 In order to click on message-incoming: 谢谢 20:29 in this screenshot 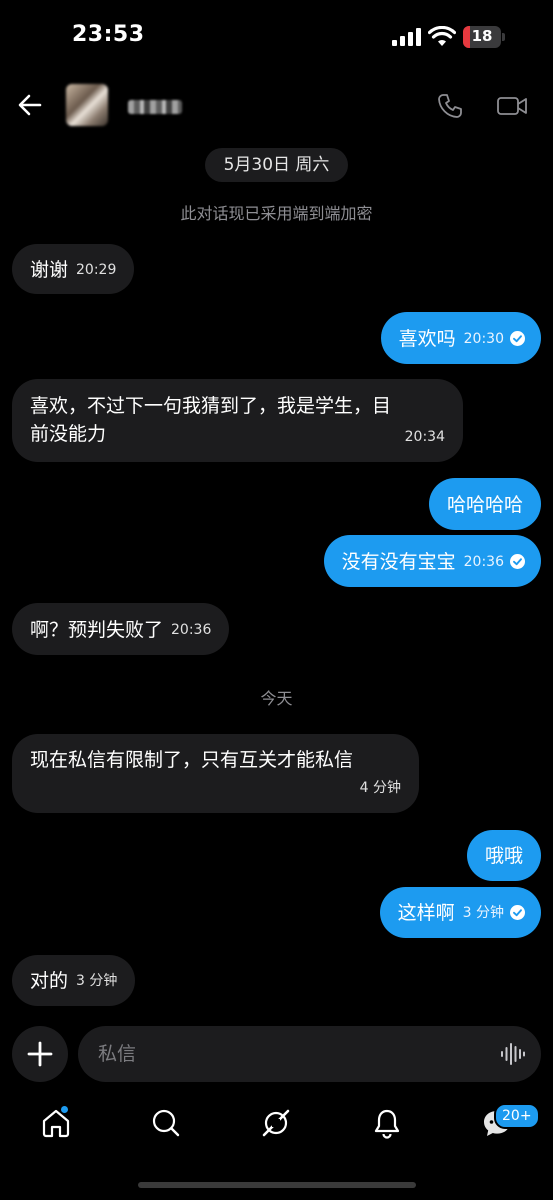, I will do `click(73, 269)`.